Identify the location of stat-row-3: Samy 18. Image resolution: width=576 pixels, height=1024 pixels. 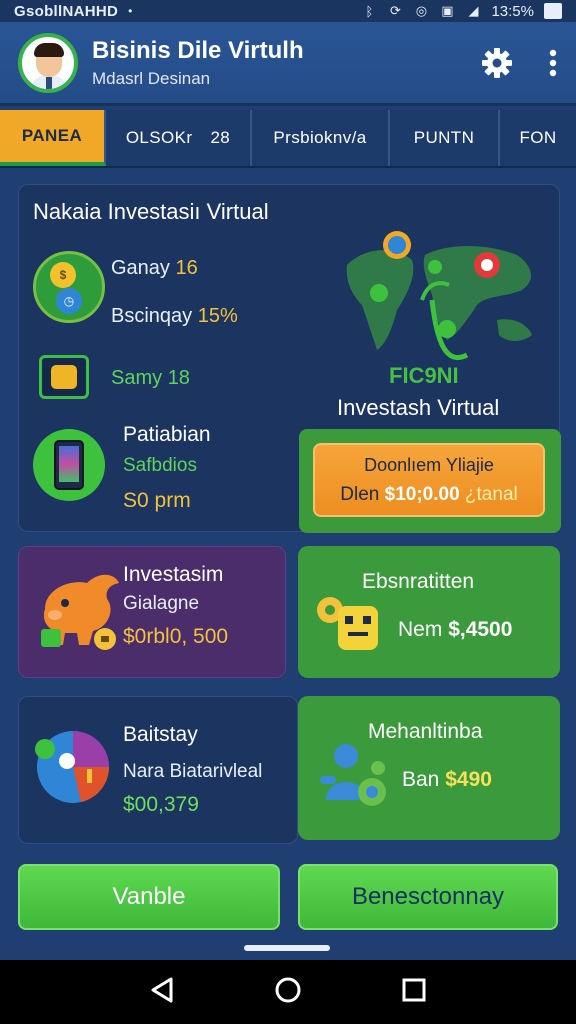
(150, 378).